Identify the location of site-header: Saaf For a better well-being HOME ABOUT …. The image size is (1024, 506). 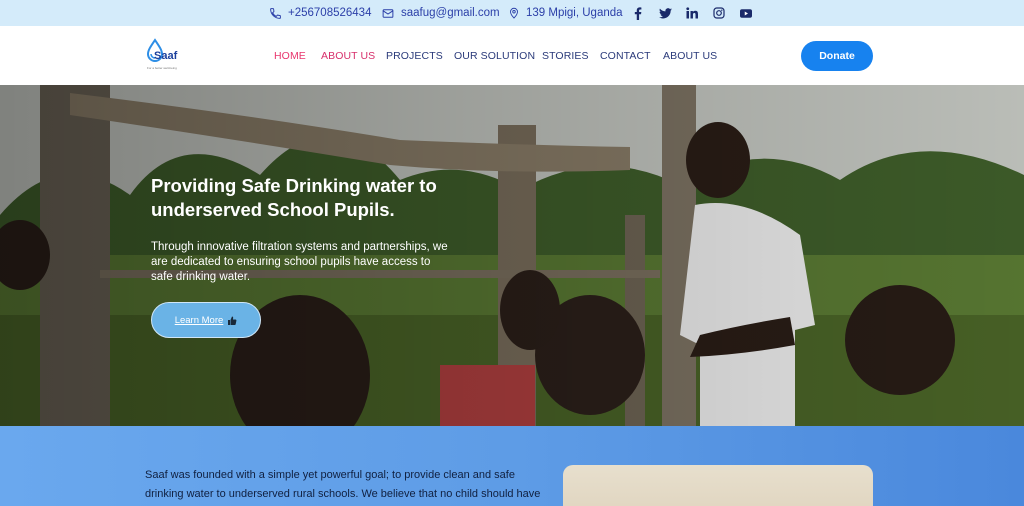
(512, 55).